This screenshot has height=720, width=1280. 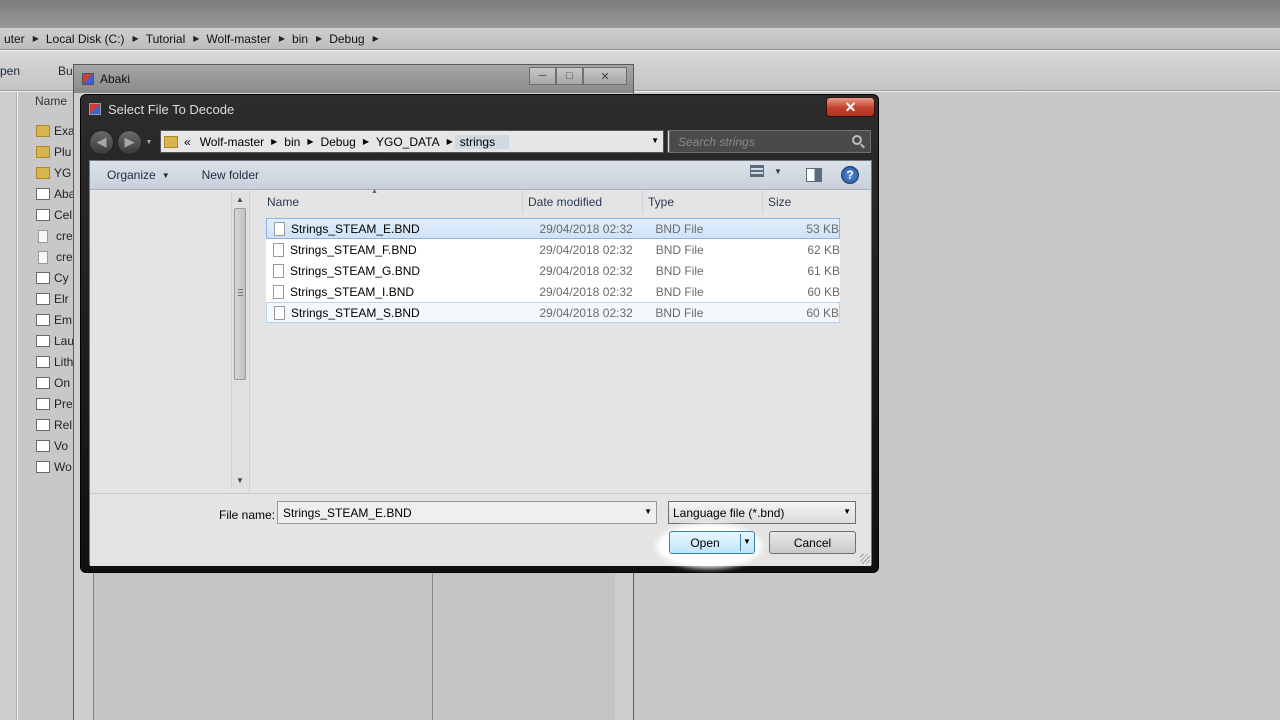 What do you see at coordinates (101, 142) in the screenshot?
I see `back-arrow-icon: ◀` at bounding box center [101, 142].